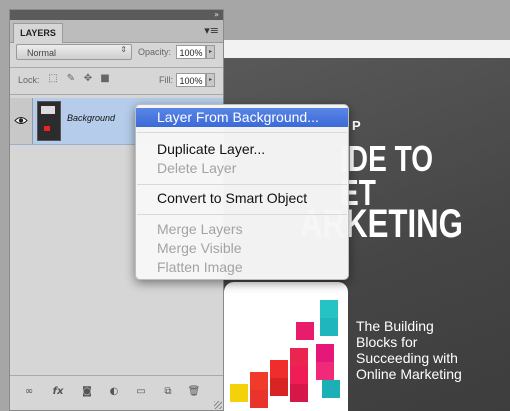  Describe the element at coordinates (105, 79) in the screenshot. I see `lock-all-icon: ■` at that location.